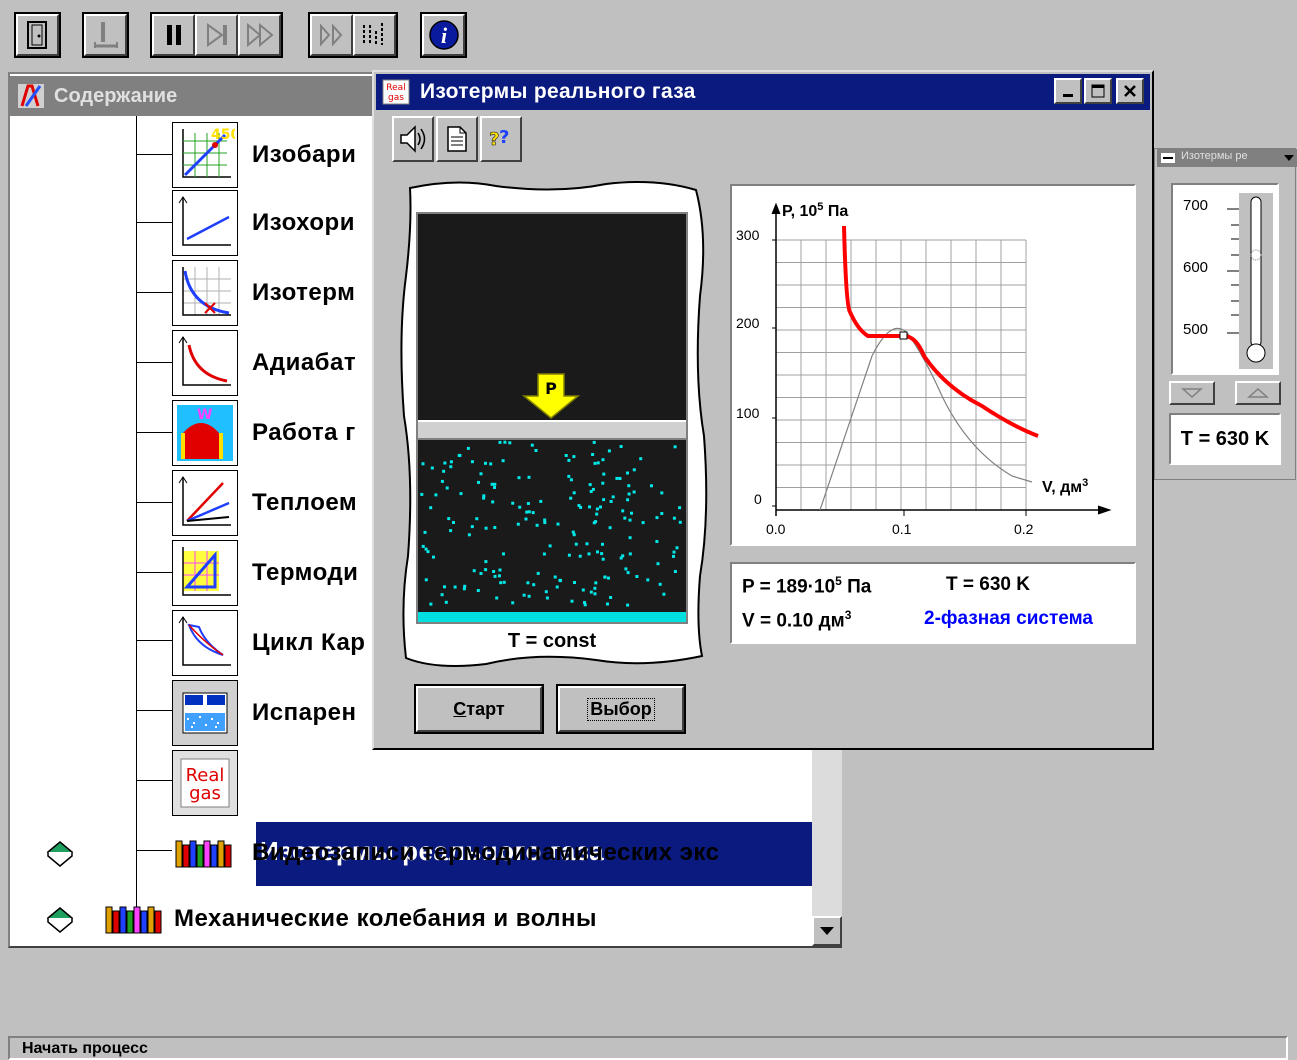 The height and width of the screenshot is (1060, 1297). I want to click on evaporation-icon, so click(205, 713).